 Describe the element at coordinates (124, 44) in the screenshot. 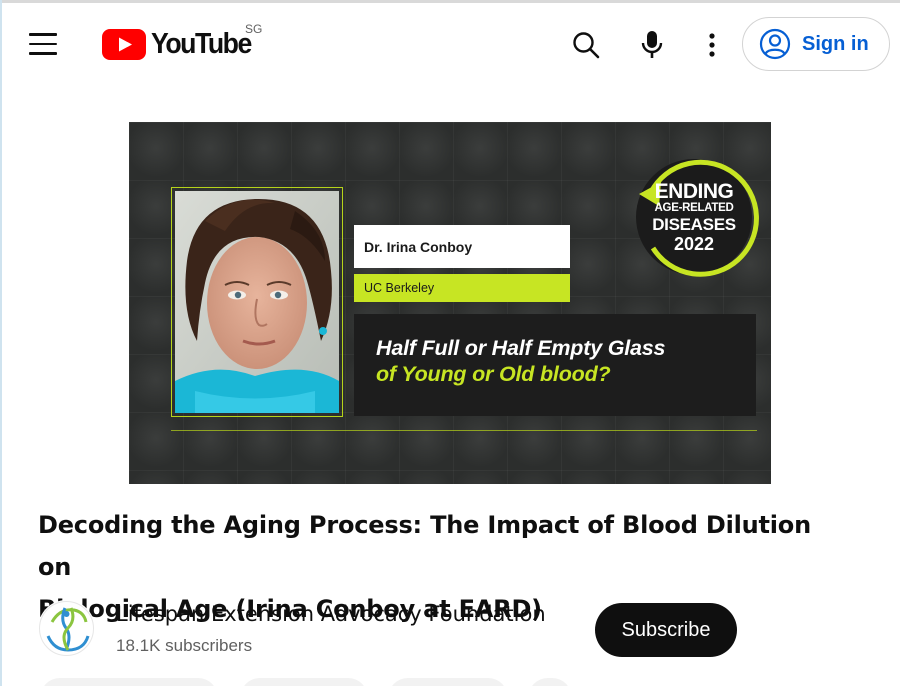

I see `youtube-play-icon` at that location.